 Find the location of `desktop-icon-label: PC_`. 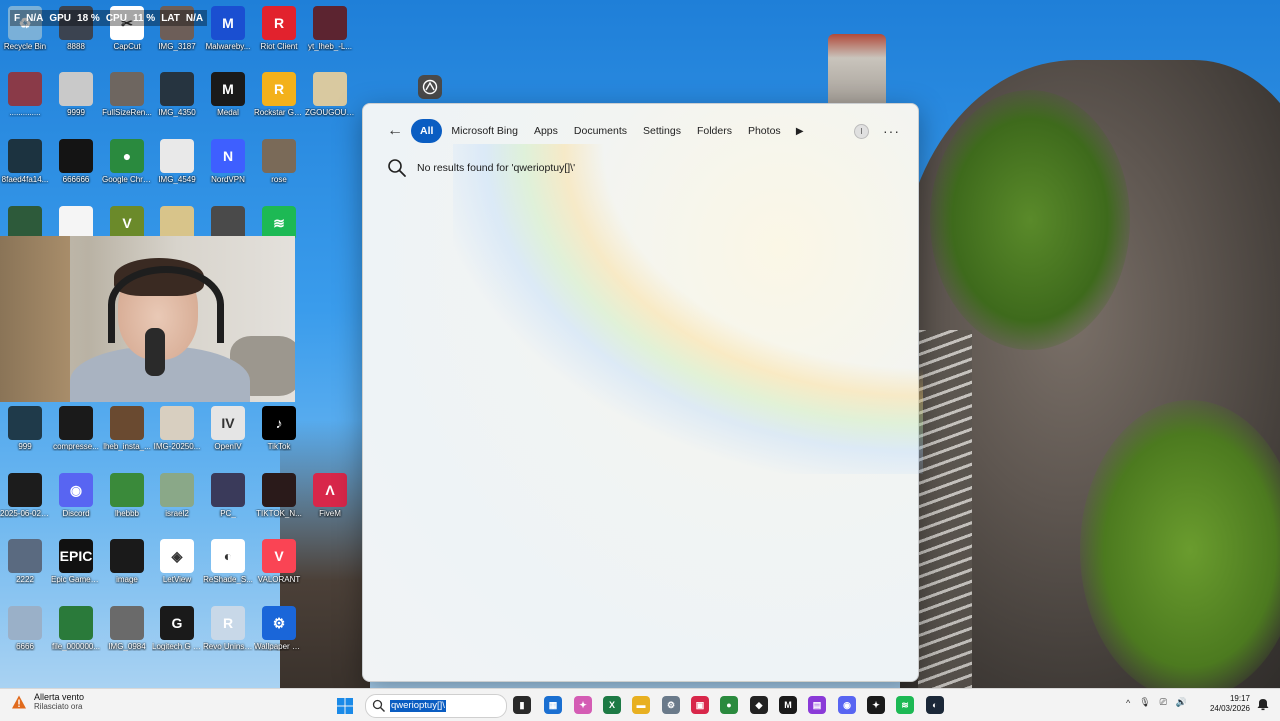

desktop-icon-label: PC_ is located at coordinates (228, 513).